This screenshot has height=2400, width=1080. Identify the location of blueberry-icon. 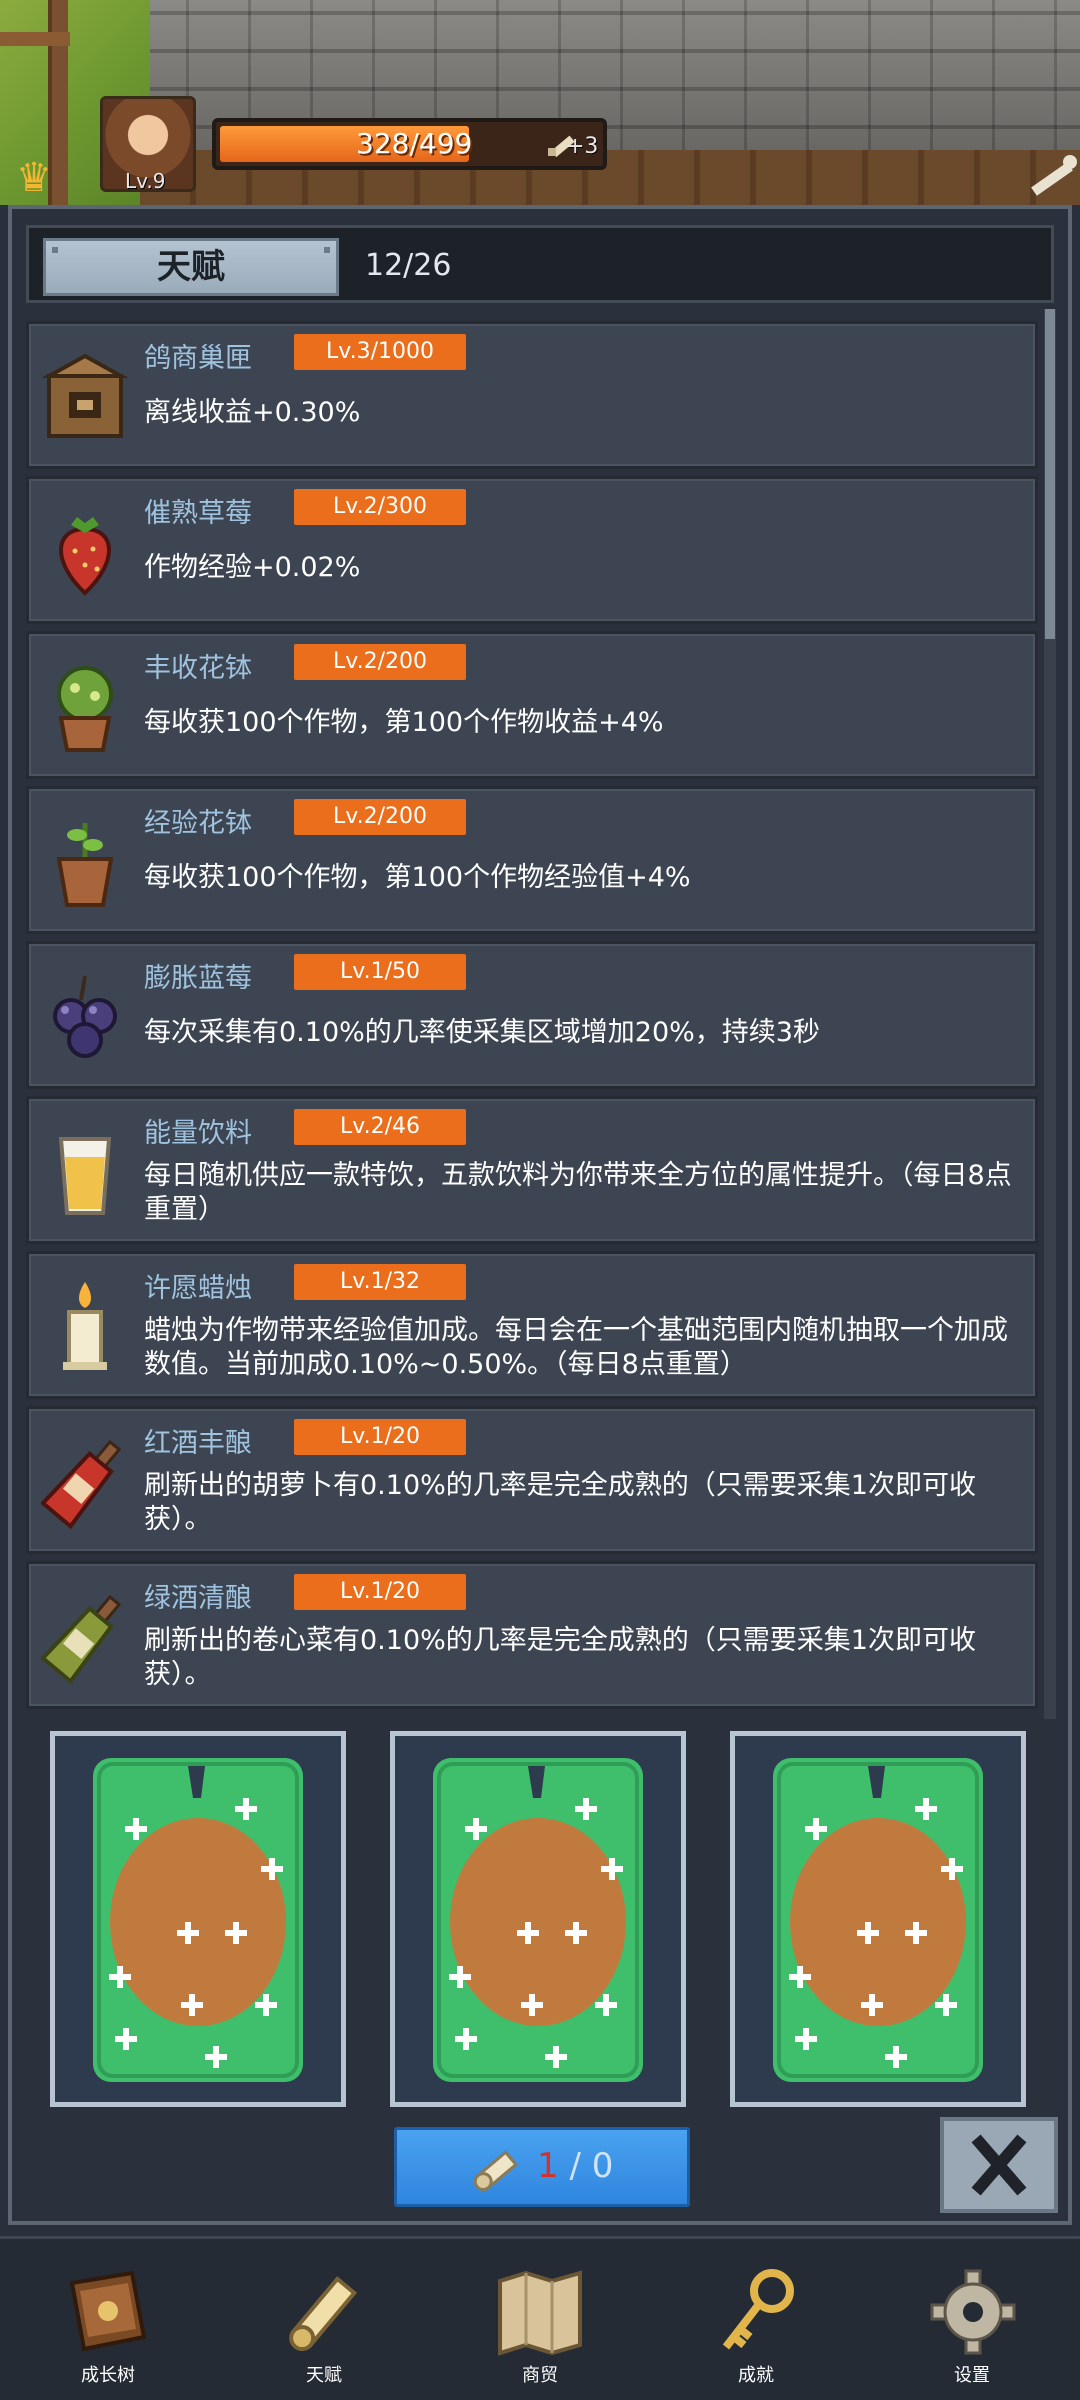
(85, 1016).